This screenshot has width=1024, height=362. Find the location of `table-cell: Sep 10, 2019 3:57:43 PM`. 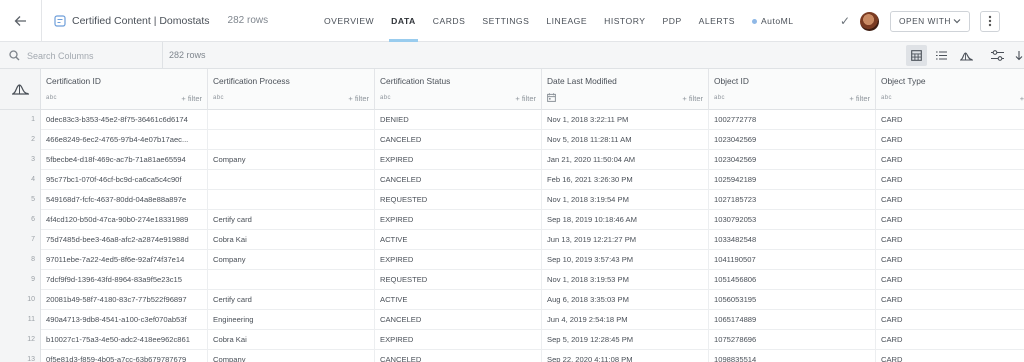

table-cell: Sep 10, 2019 3:57:43 PM is located at coordinates (625, 260).